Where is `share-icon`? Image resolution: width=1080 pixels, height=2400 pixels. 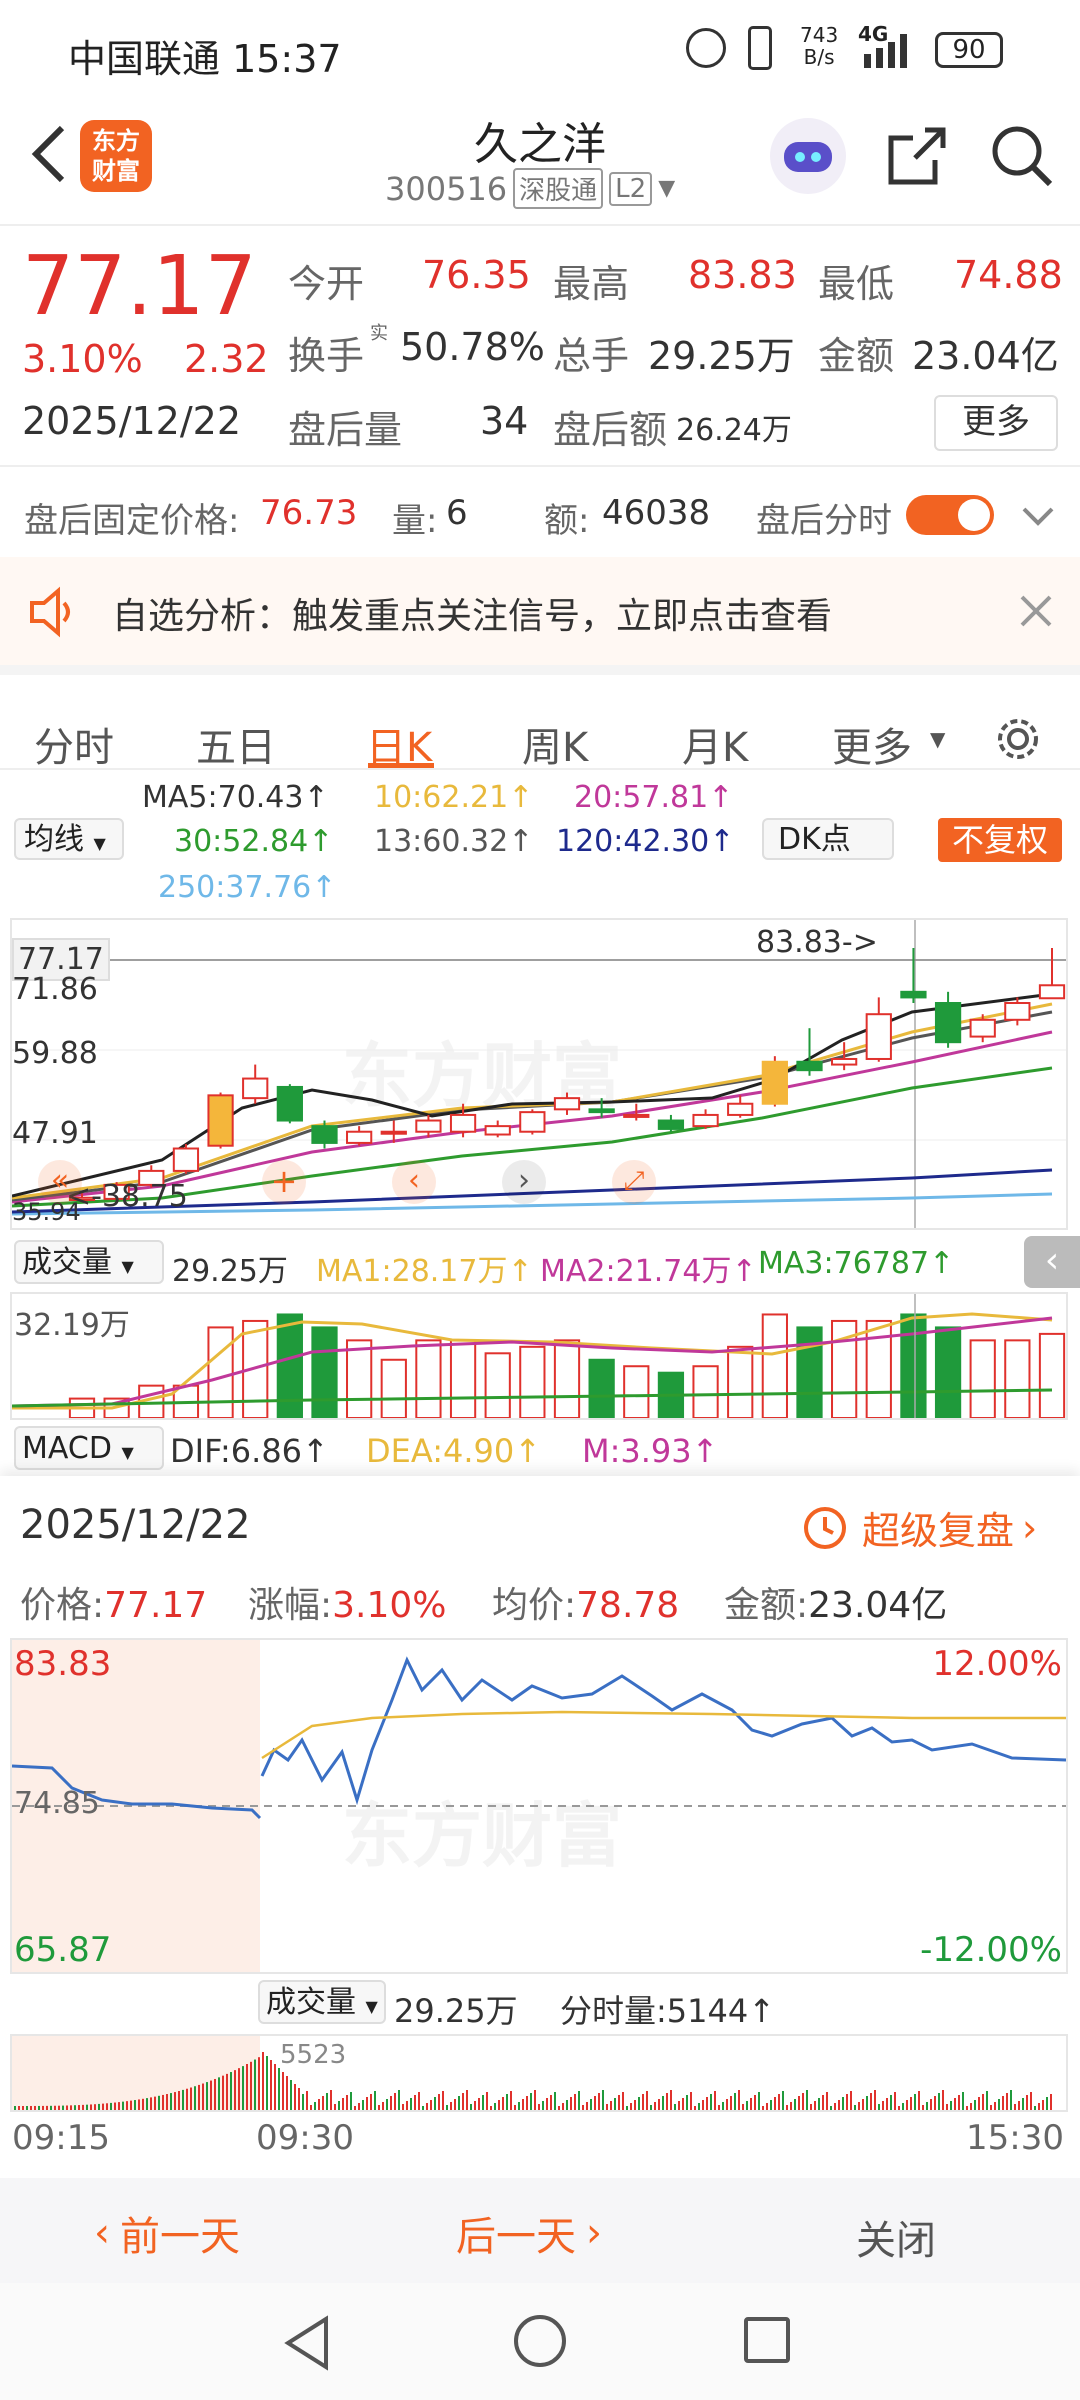
share-icon is located at coordinates (917, 156).